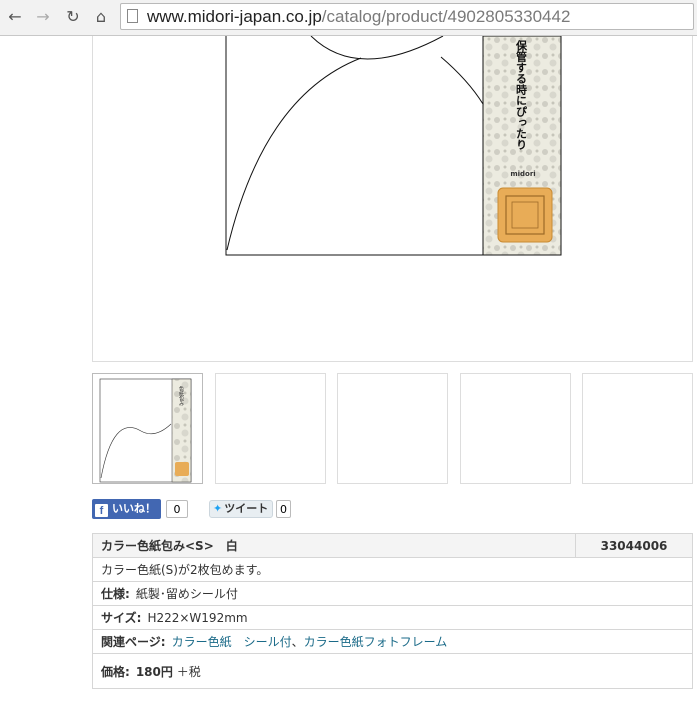 The image size is (697, 704). What do you see at coordinates (218, 508) in the screenshot?
I see `twitter-bird-icon: ✦` at bounding box center [218, 508].